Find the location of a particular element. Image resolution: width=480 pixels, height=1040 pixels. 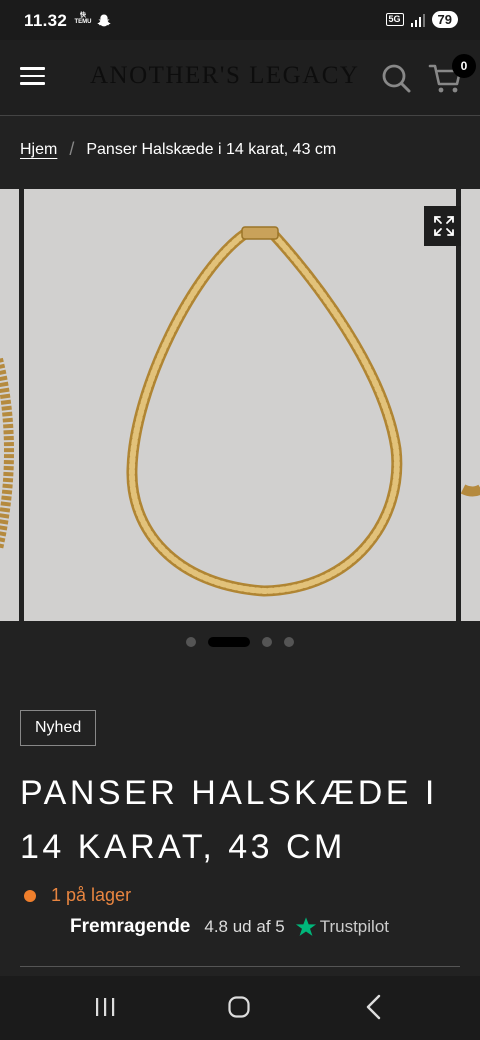

gallery-pagination is located at coordinates (240, 642).